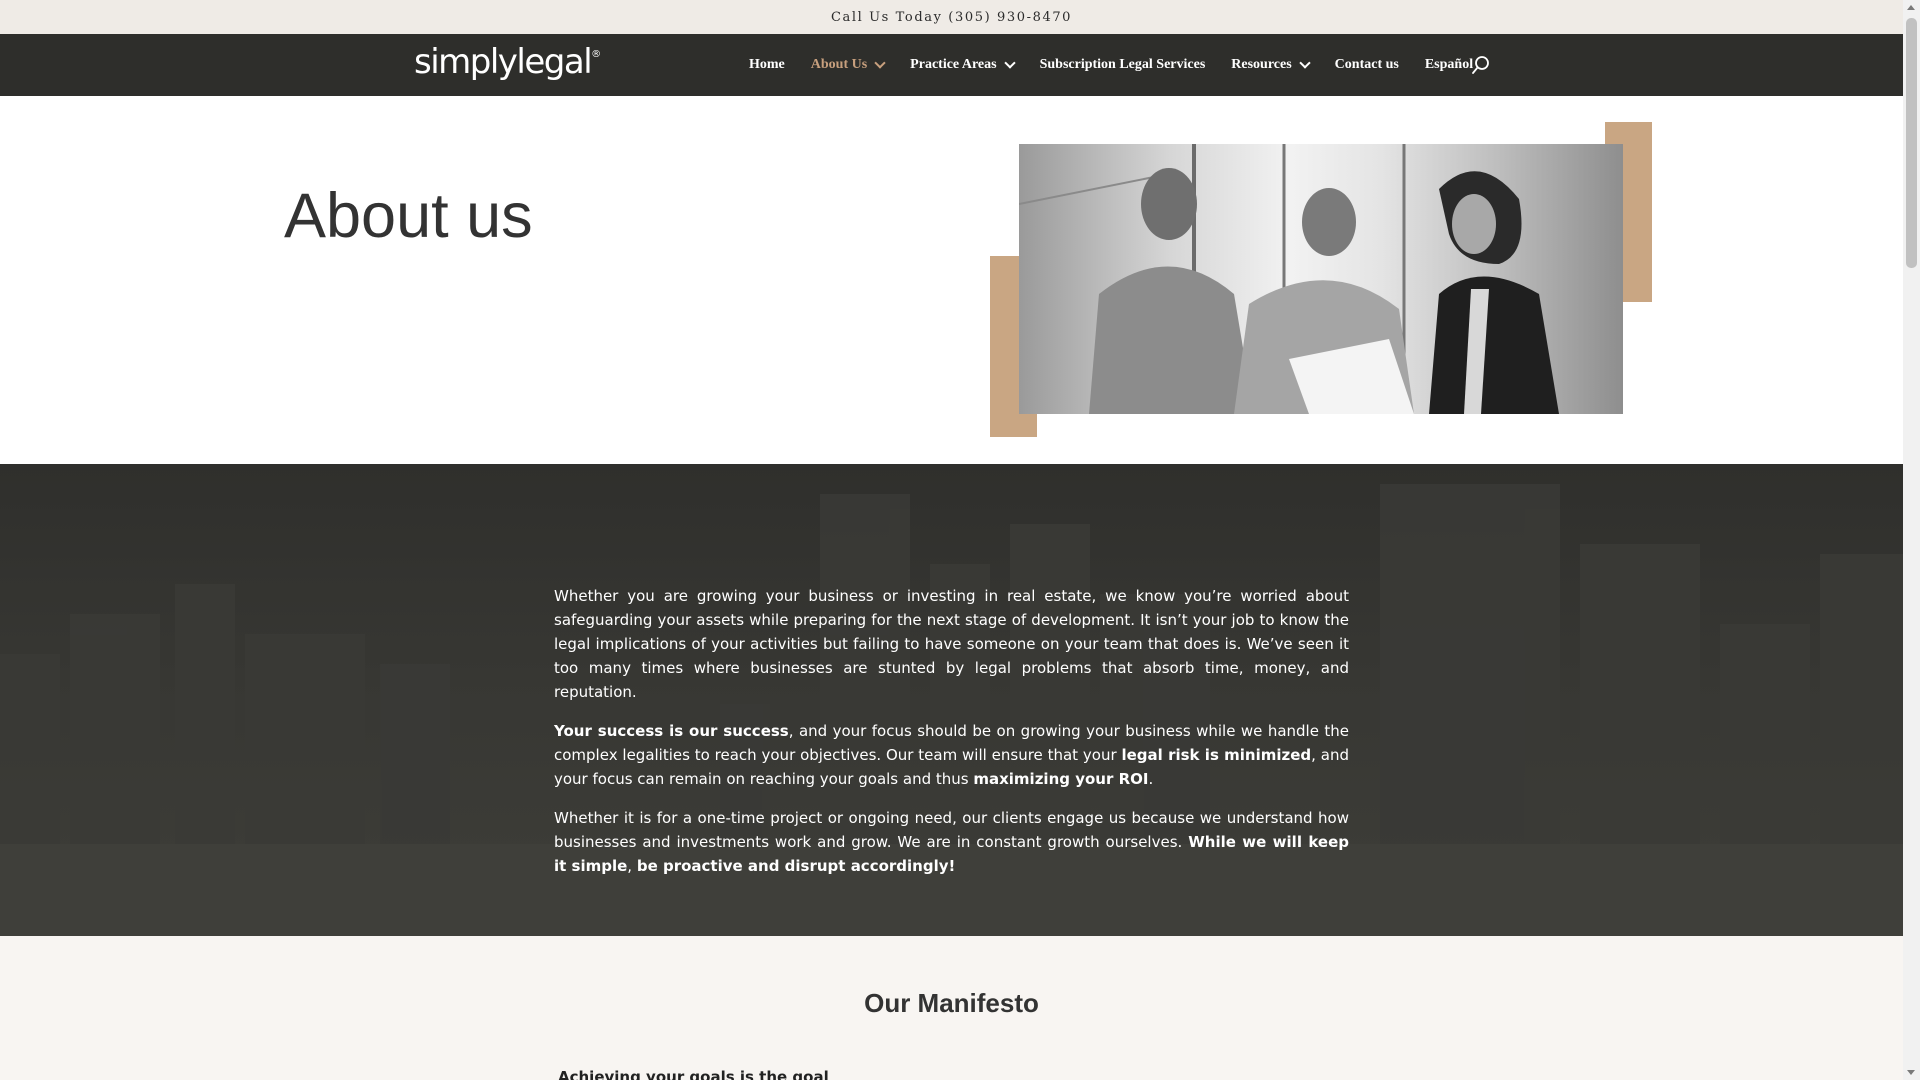 Image resolution: width=1920 pixels, height=1080 pixels. Describe the element at coordinates (951, 1003) in the screenshot. I see `manifesto-title: Our Manifesto` at that location.